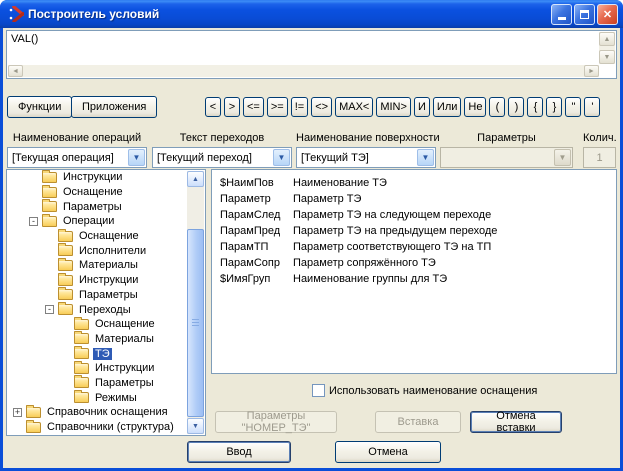 The width and height of the screenshot is (623, 471). What do you see at coordinates (213, 107) in the screenshot?
I see `operator-button: <` at bounding box center [213, 107].